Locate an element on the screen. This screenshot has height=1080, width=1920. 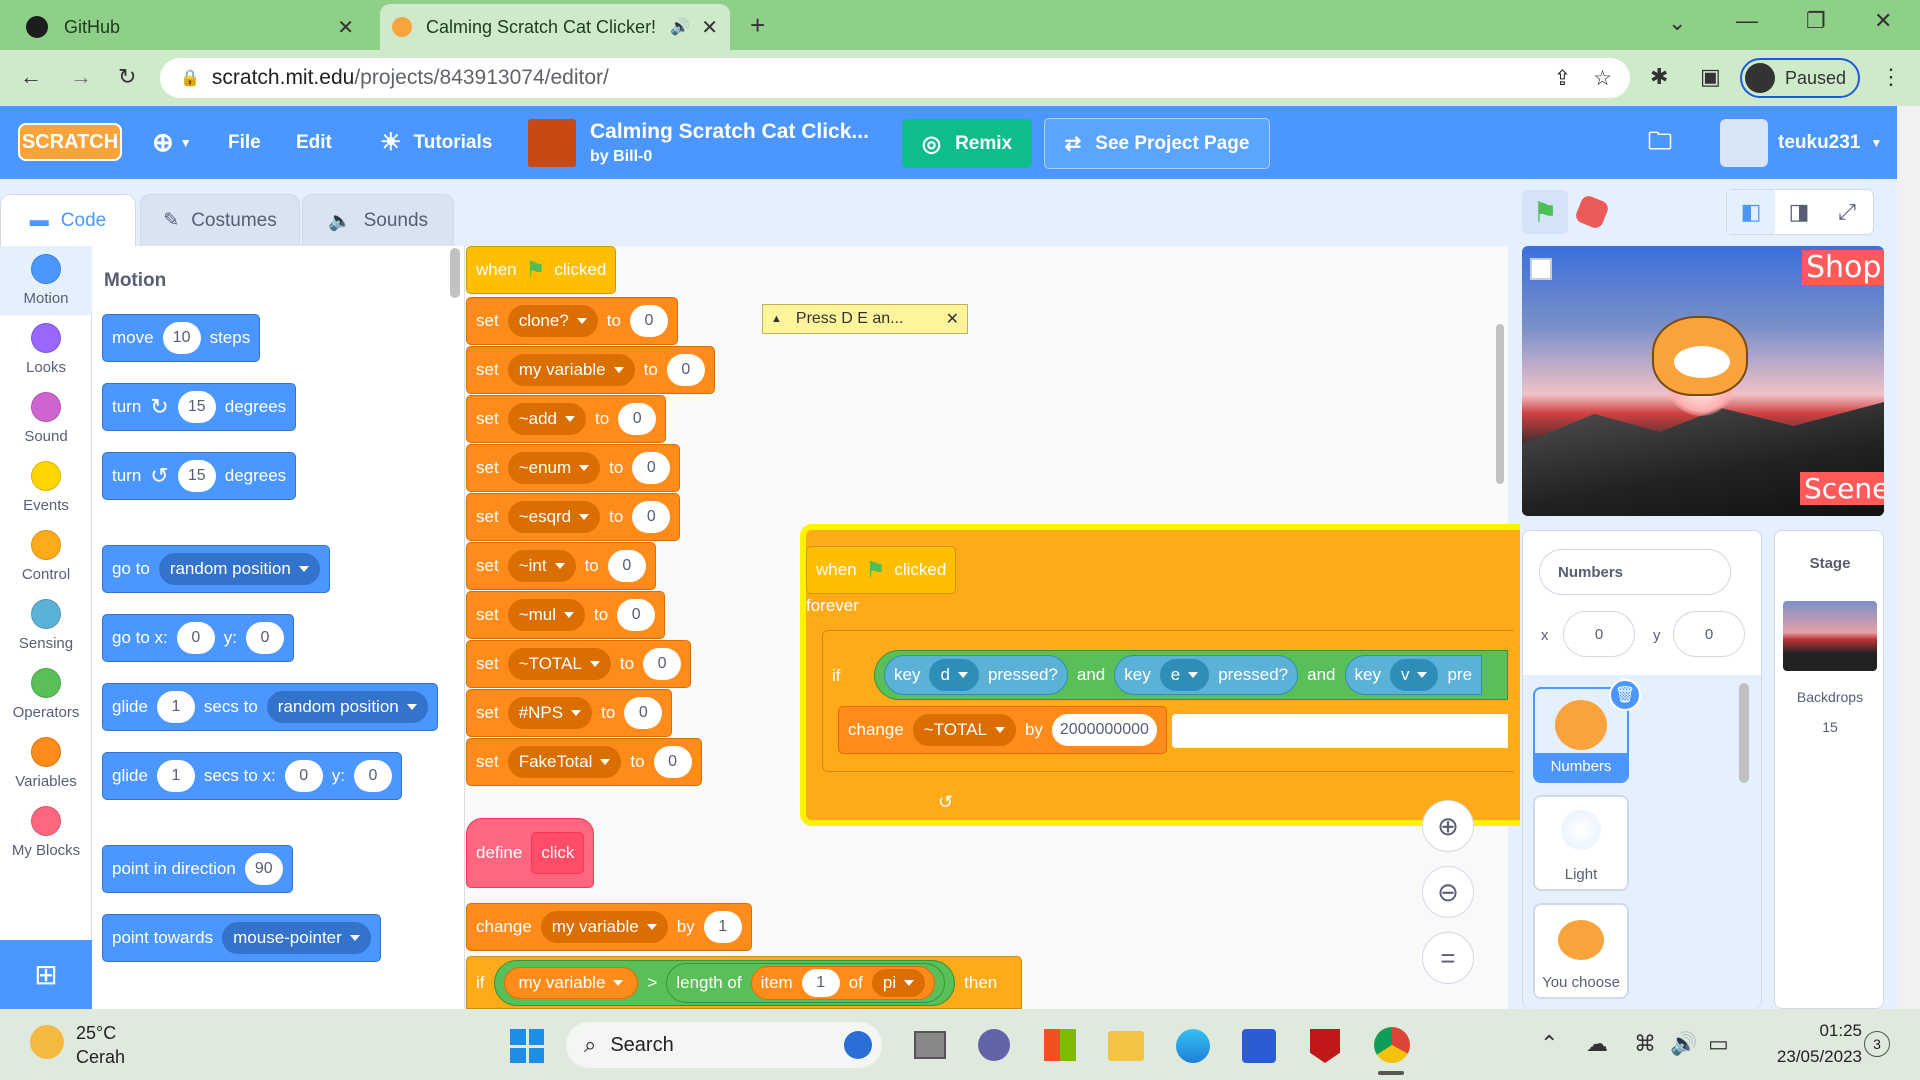
user-avatar is located at coordinates (1744, 143).